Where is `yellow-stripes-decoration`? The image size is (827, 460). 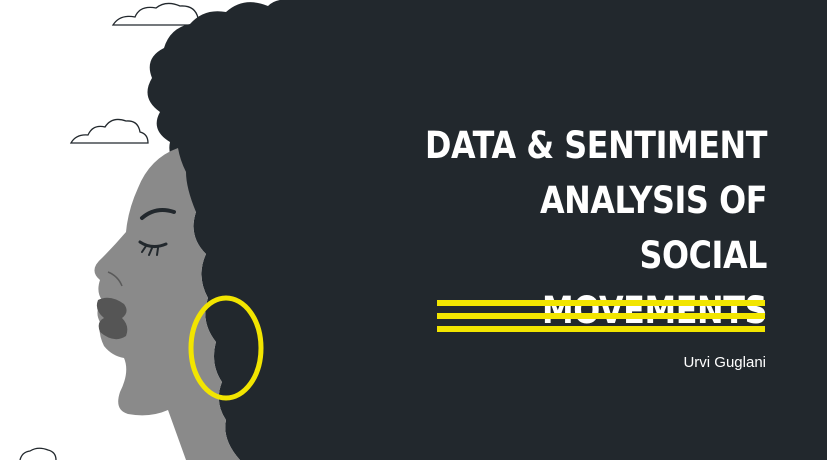 yellow-stripes-decoration is located at coordinates (601, 319).